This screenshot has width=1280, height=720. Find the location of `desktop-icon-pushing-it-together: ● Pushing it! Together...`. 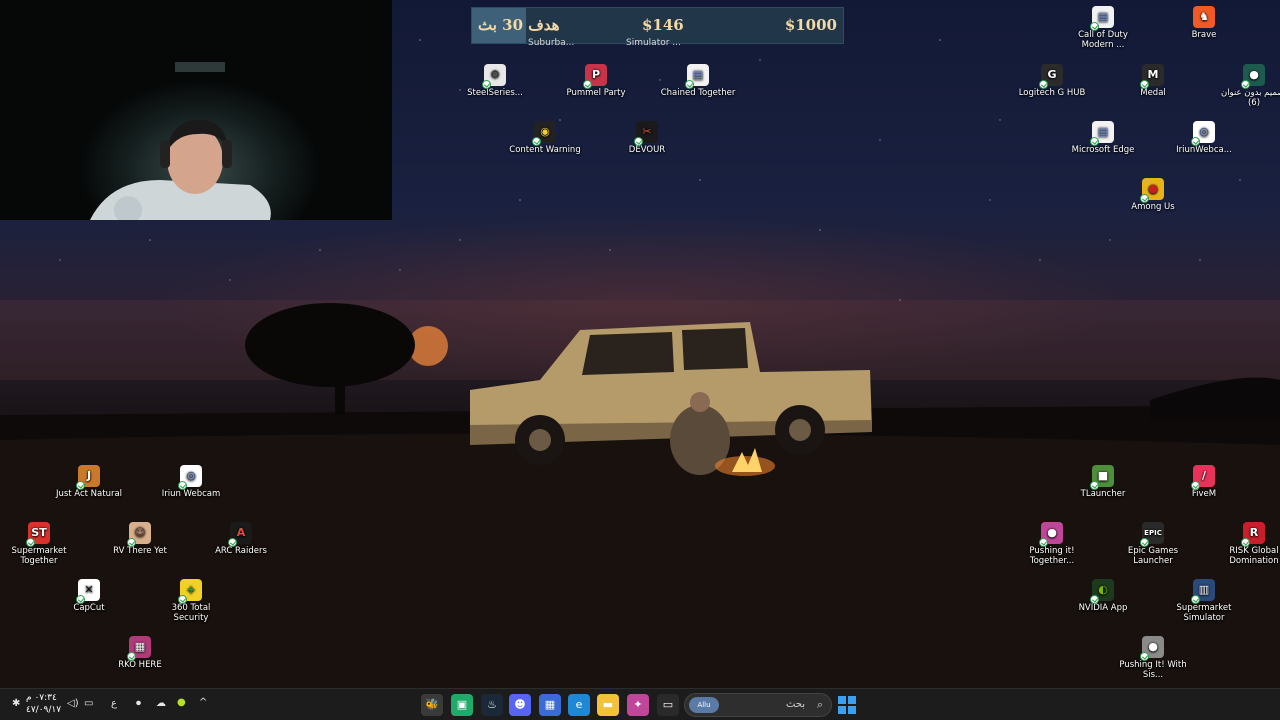

desktop-icon-pushing-it-together: ● Pushing it! Together... is located at coordinates (1052, 544).